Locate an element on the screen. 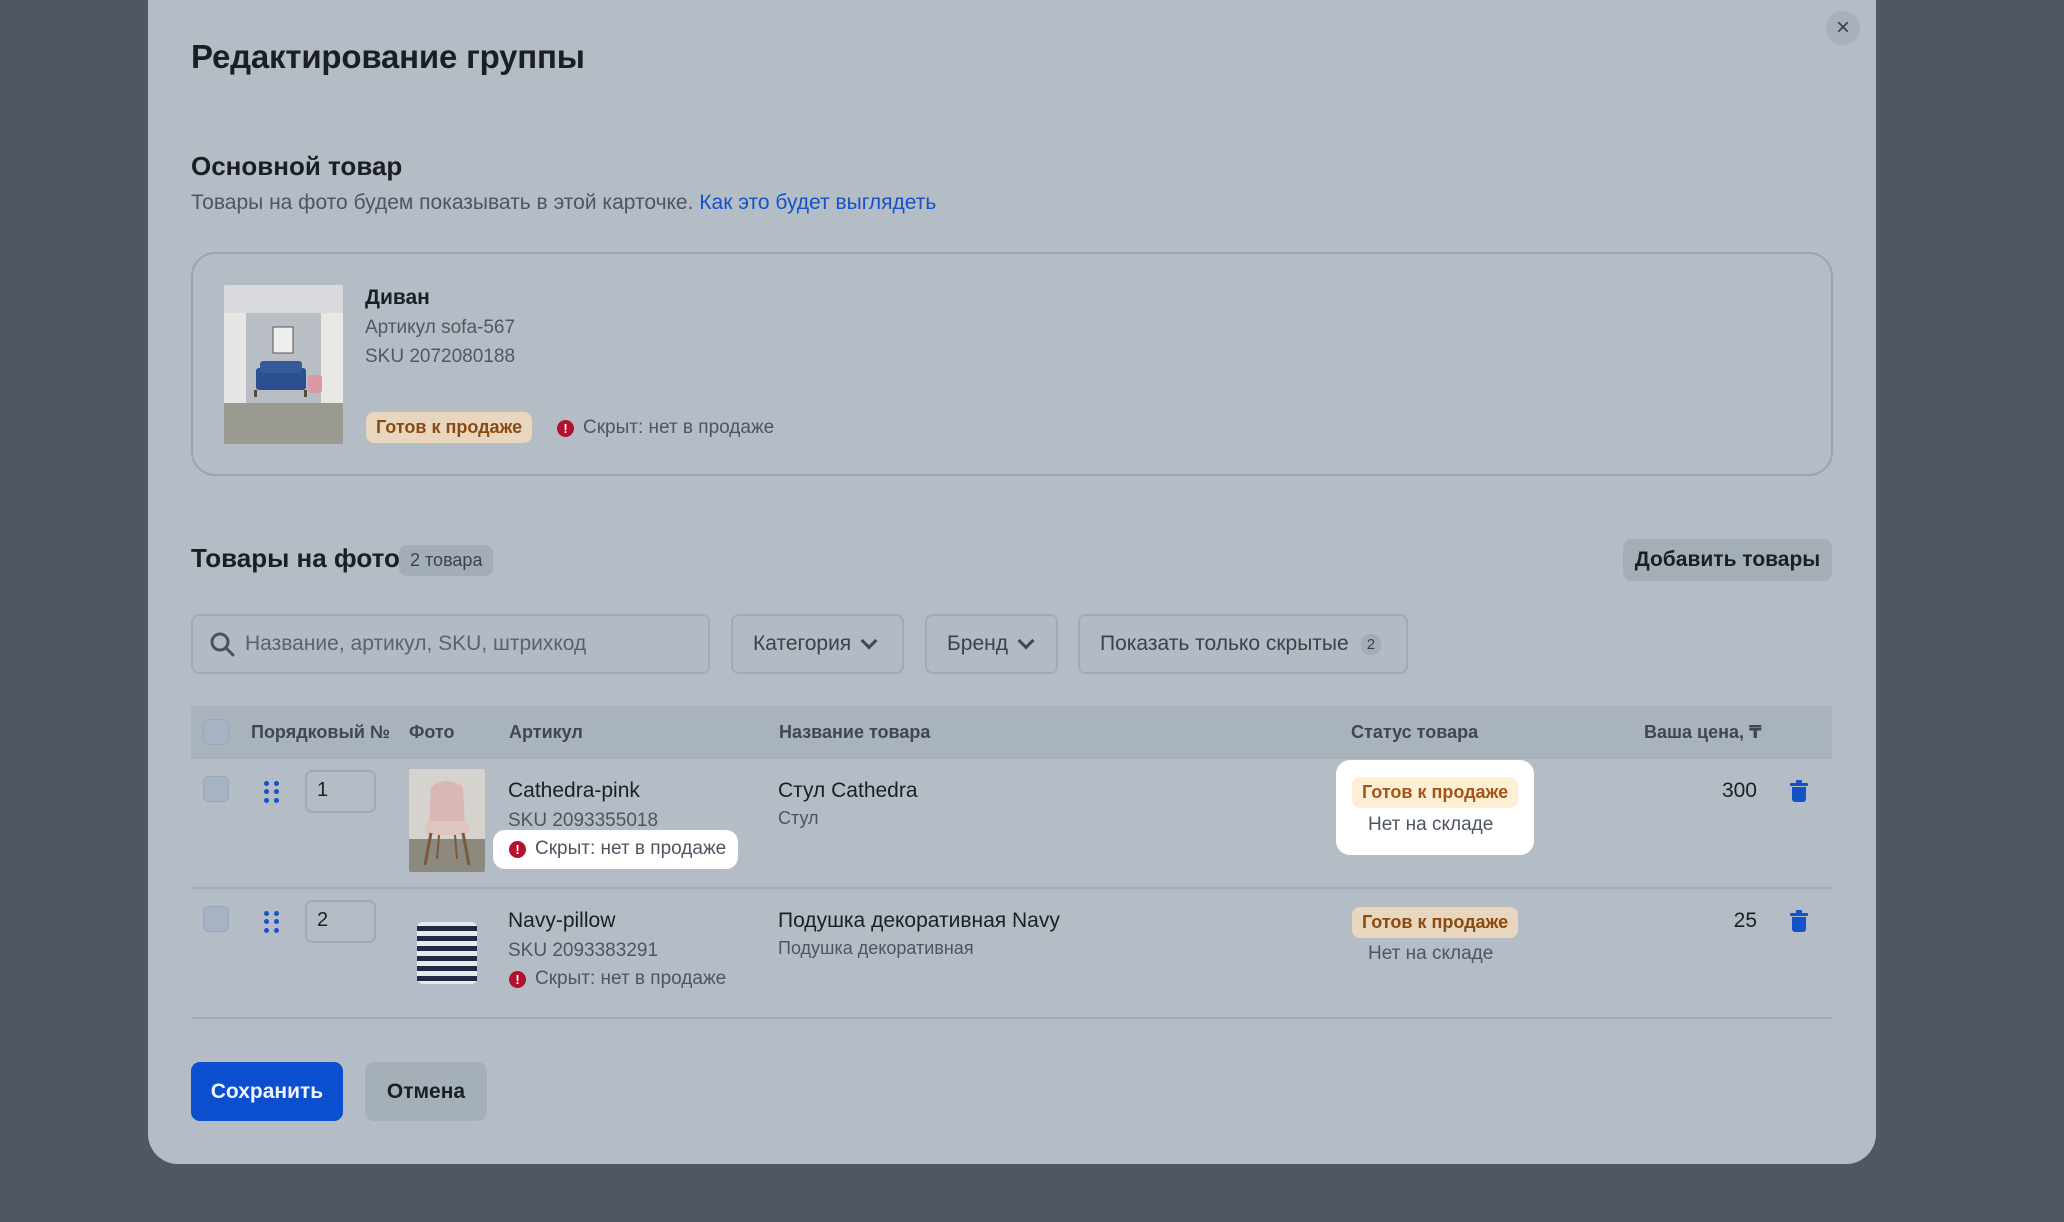 The image size is (2064, 1222). modal-title: Редактирование группы is located at coordinates (388, 56).